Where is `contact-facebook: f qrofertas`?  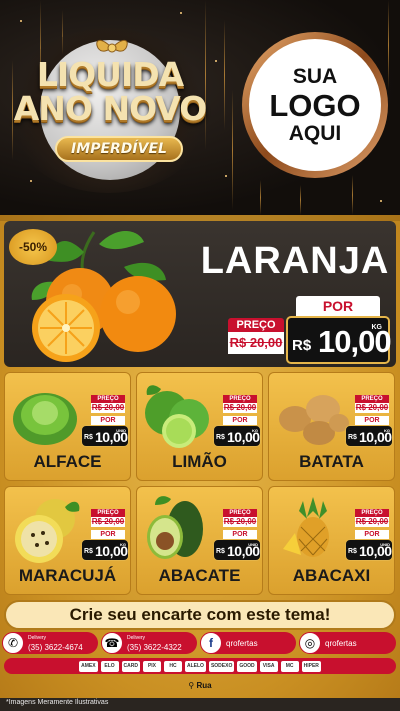 contact-facebook: f qrofertas is located at coordinates (248, 643).